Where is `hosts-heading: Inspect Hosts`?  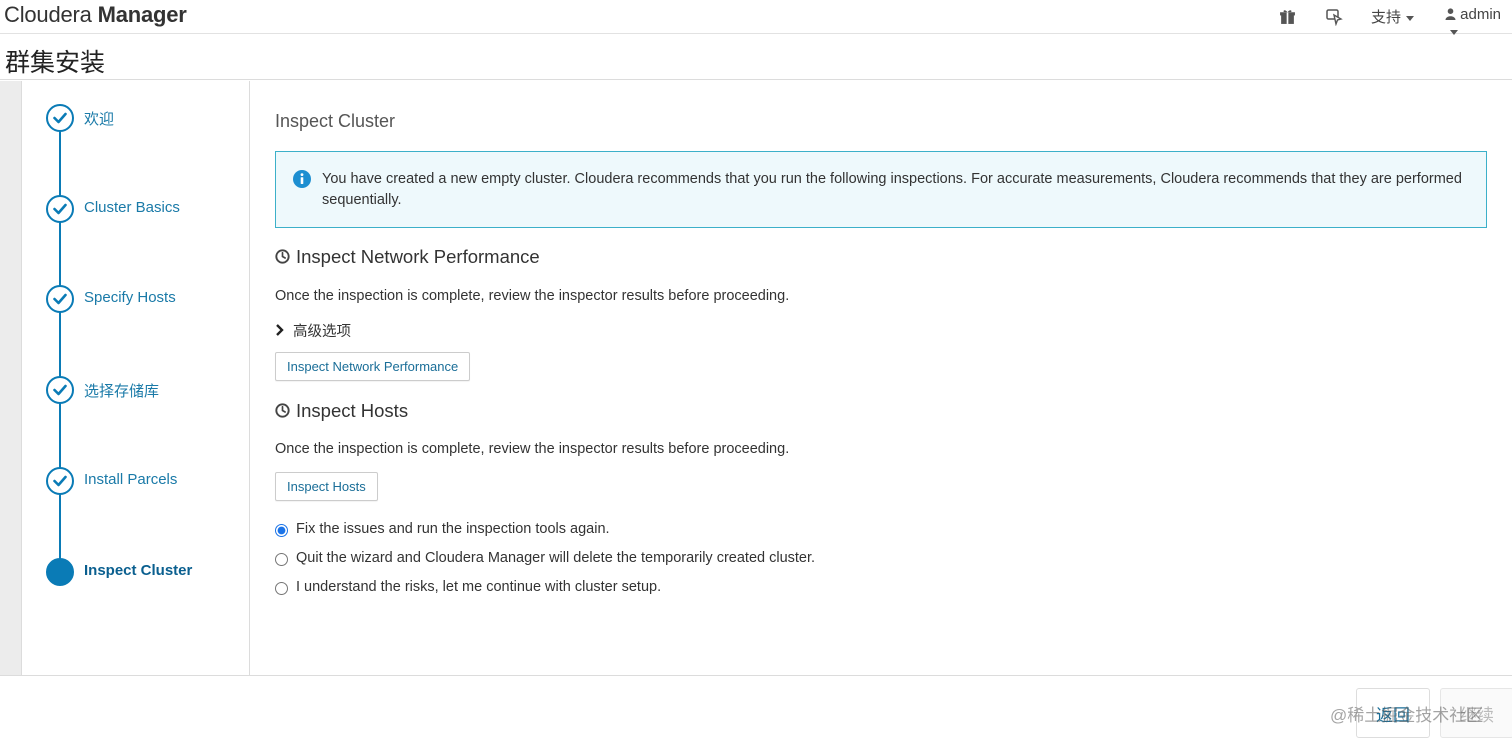 hosts-heading: Inspect Hosts is located at coordinates (341, 411).